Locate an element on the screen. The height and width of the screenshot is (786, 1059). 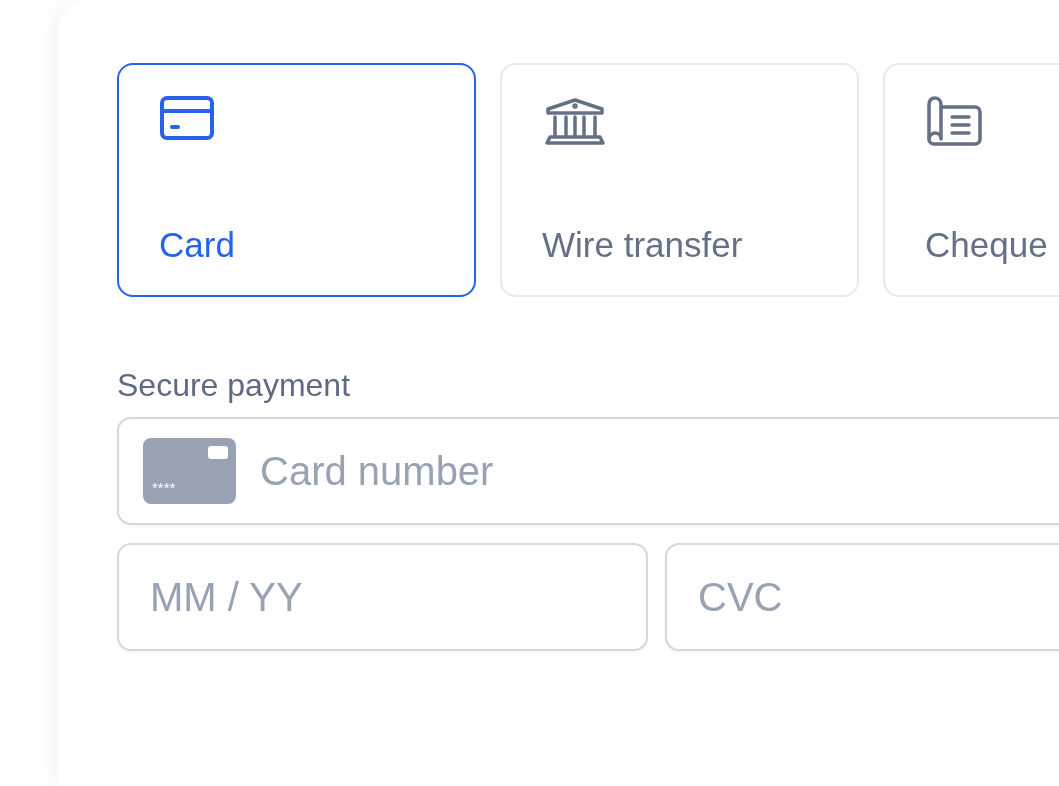
bank-icon is located at coordinates (575, 121).